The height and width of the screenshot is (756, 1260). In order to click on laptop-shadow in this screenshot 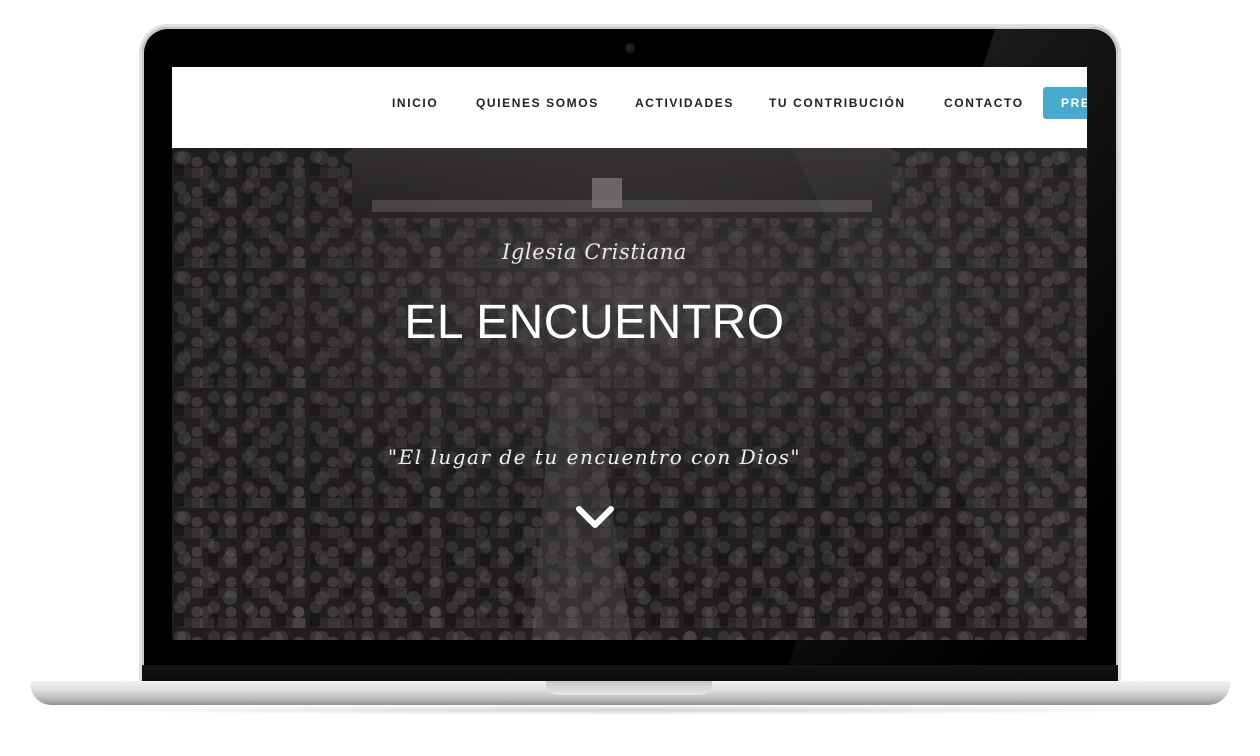, I will do `click(630, 710)`.